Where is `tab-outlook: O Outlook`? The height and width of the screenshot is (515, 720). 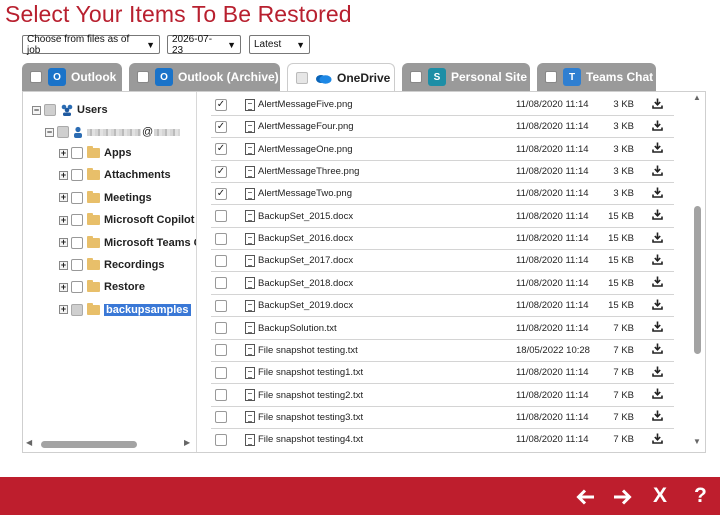
tab-outlook: O Outlook is located at coordinates (72, 77).